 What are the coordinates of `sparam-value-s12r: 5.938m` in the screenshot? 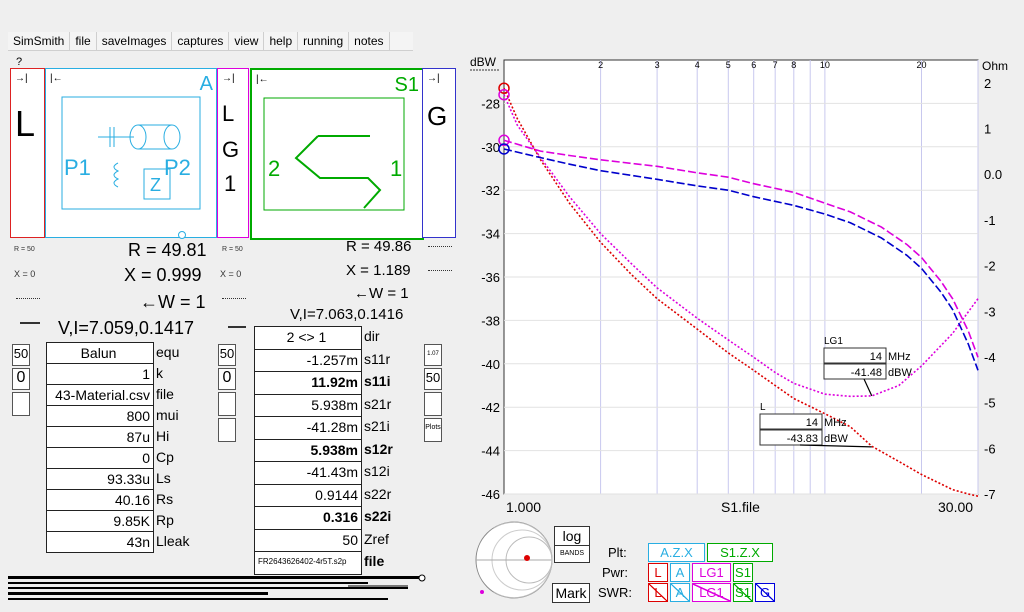 It's located at (308, 450).